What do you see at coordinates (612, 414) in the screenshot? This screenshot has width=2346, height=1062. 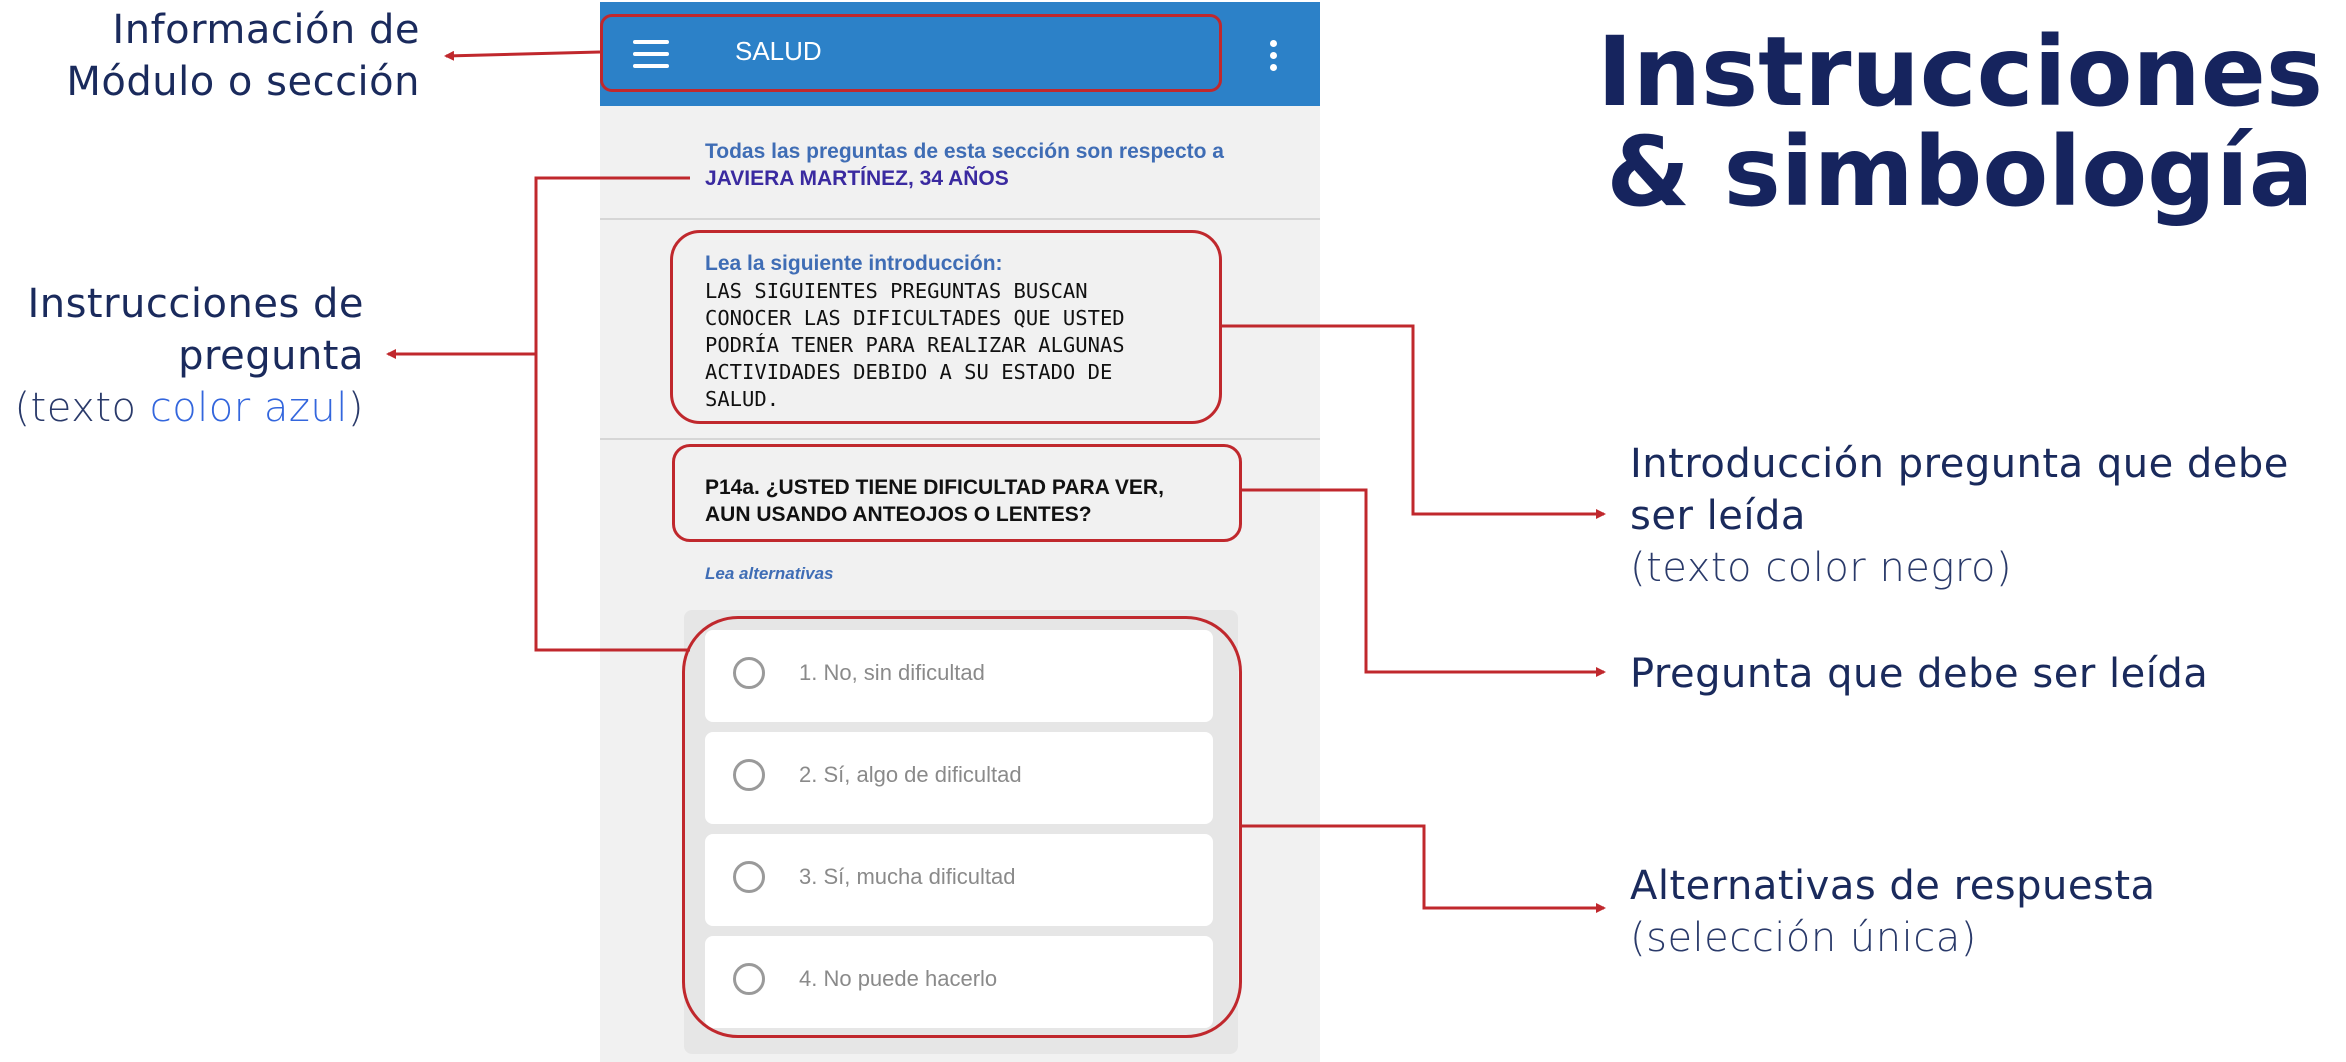 I see `bracket-instructions` at bounding box center [612, 414].